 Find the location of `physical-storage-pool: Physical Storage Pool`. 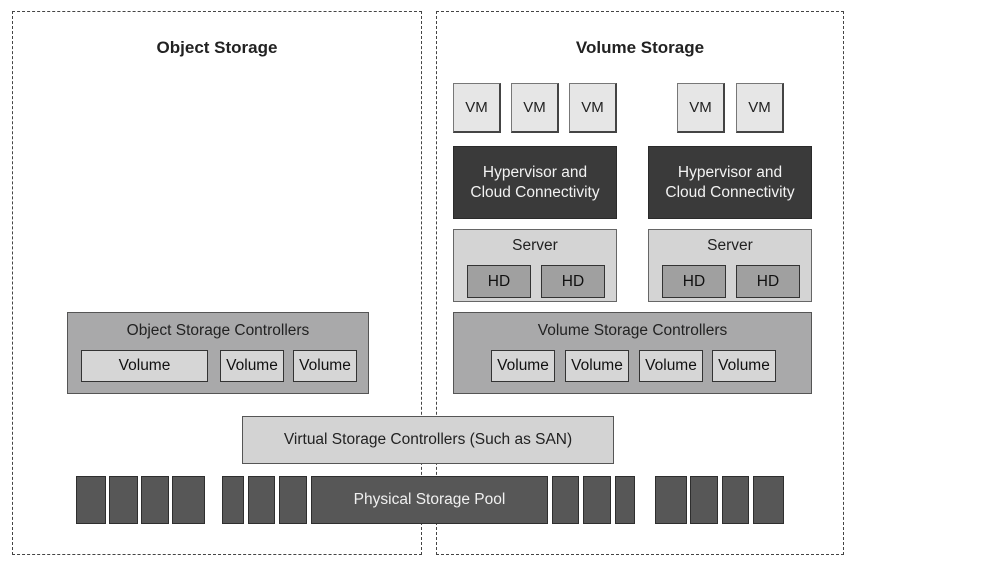

physical-storage-pool: Physical Storage Pool is located at coordinates (429, 500).